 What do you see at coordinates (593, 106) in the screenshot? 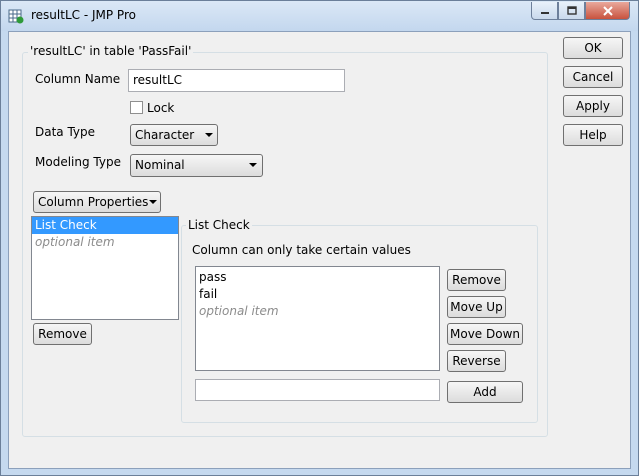
I see `apply-button: Apply` at bounding box center [593, 106].